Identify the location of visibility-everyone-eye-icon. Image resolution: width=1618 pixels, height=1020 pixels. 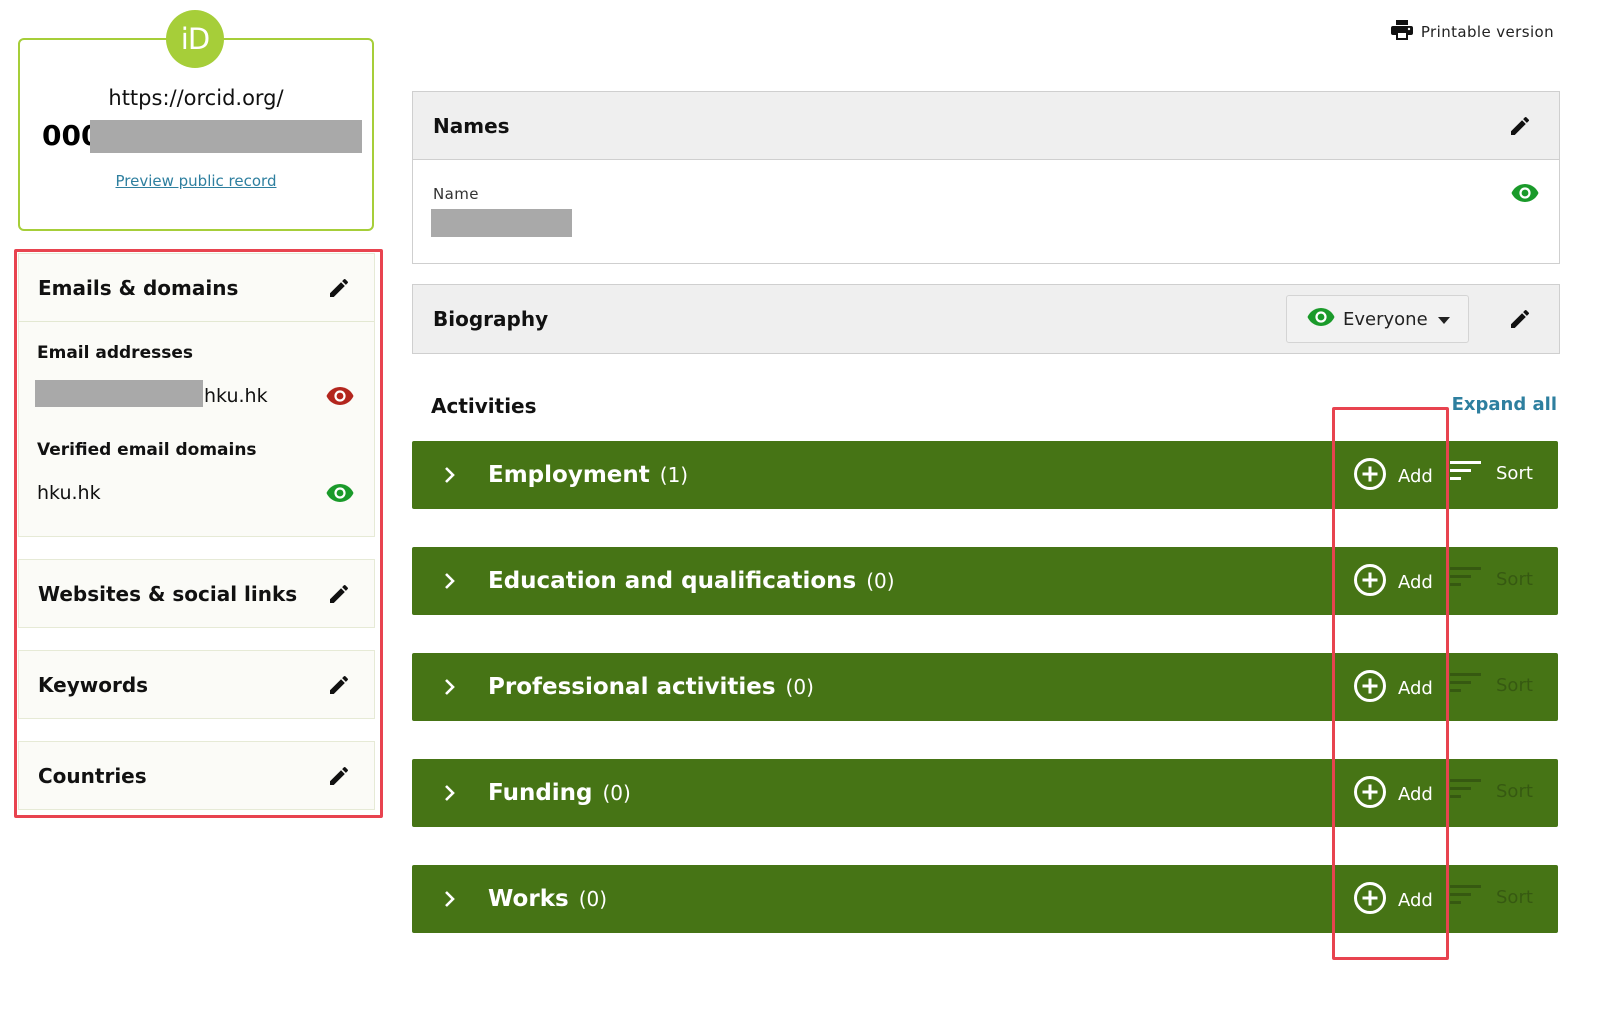
(1321, 319).